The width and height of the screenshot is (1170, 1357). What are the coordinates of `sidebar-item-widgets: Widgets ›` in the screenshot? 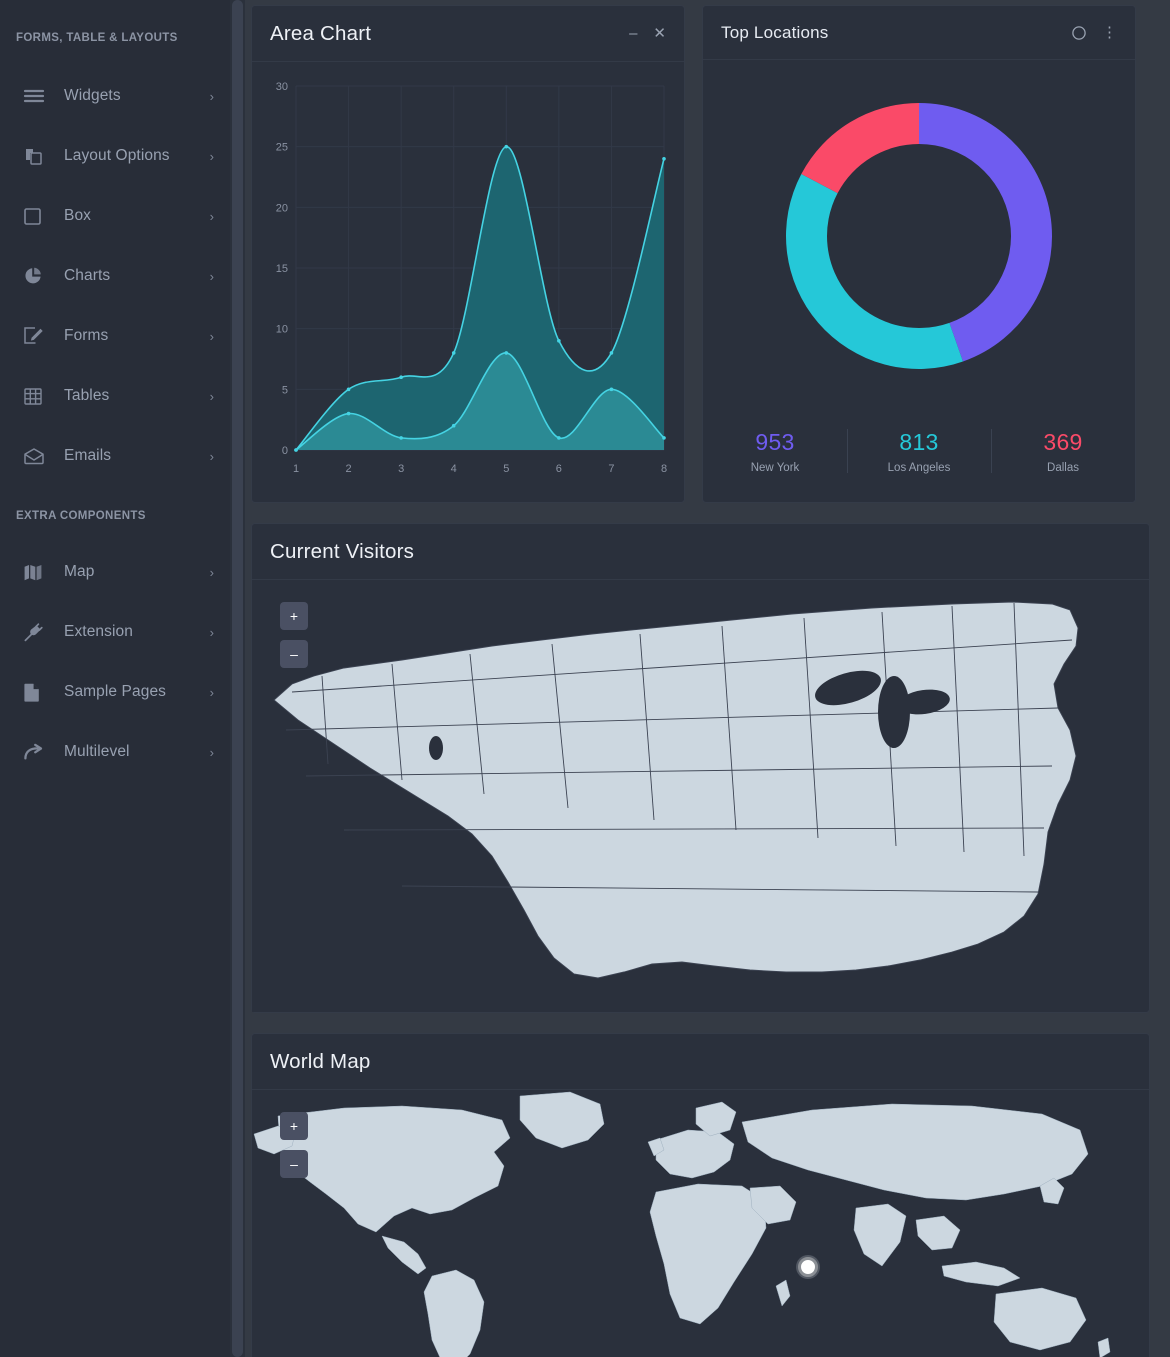 It's located at (115, 96).